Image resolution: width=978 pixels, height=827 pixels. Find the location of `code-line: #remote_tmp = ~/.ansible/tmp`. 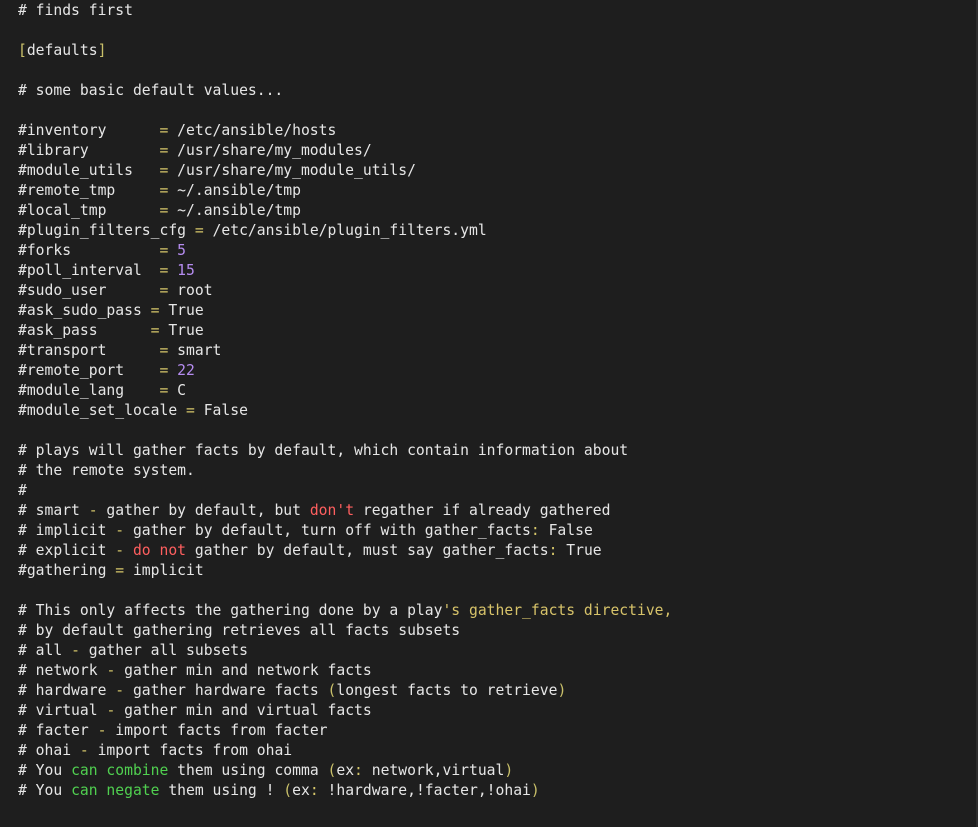

code-line: #remote_tmp = ~/.ansible/tmp is located at coordinates (345, 191).